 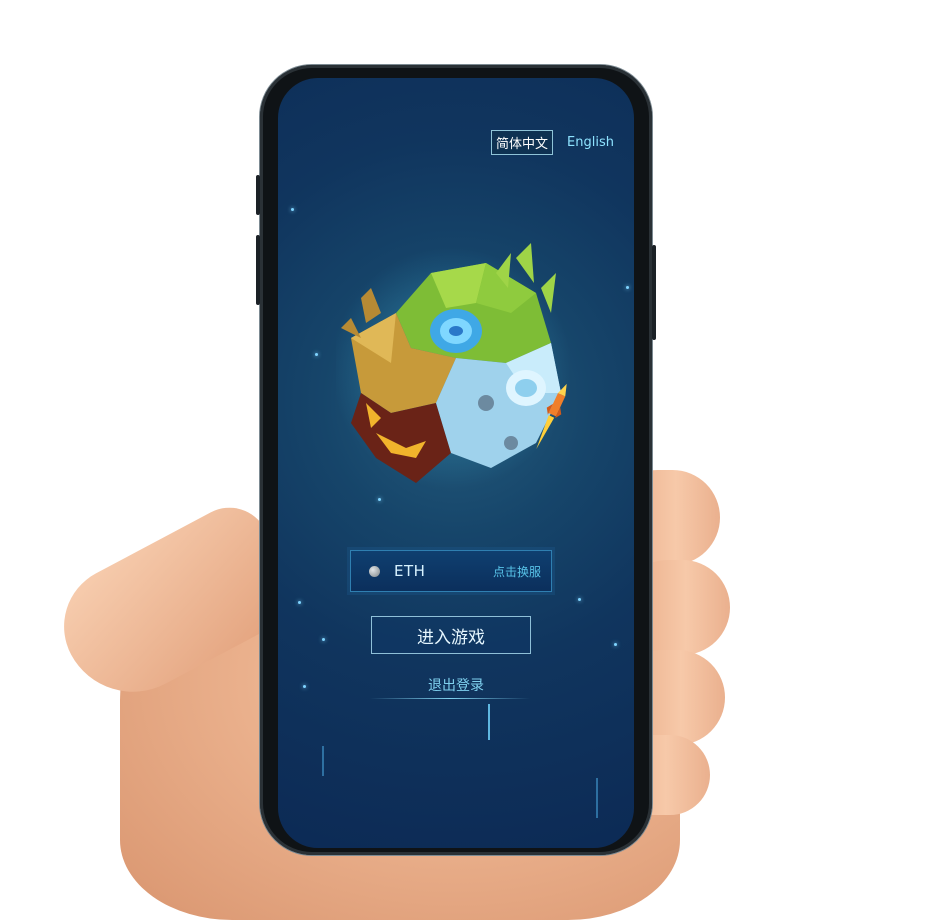 I want to click on server-name: ETH, so click(x=410, y=571).